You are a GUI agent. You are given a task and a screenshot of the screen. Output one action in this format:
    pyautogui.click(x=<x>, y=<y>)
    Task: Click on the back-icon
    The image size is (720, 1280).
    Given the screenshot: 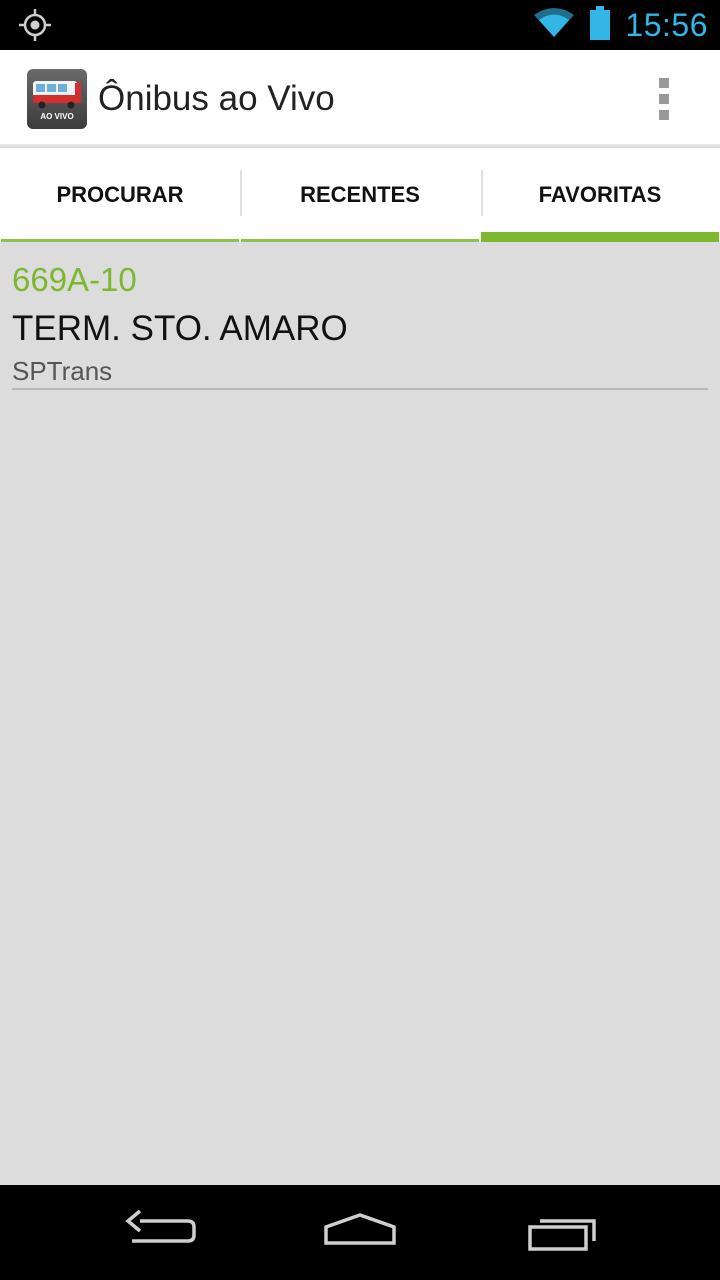 What is the action you would take?
    pyautogui.click(x=160, y=1226)
    